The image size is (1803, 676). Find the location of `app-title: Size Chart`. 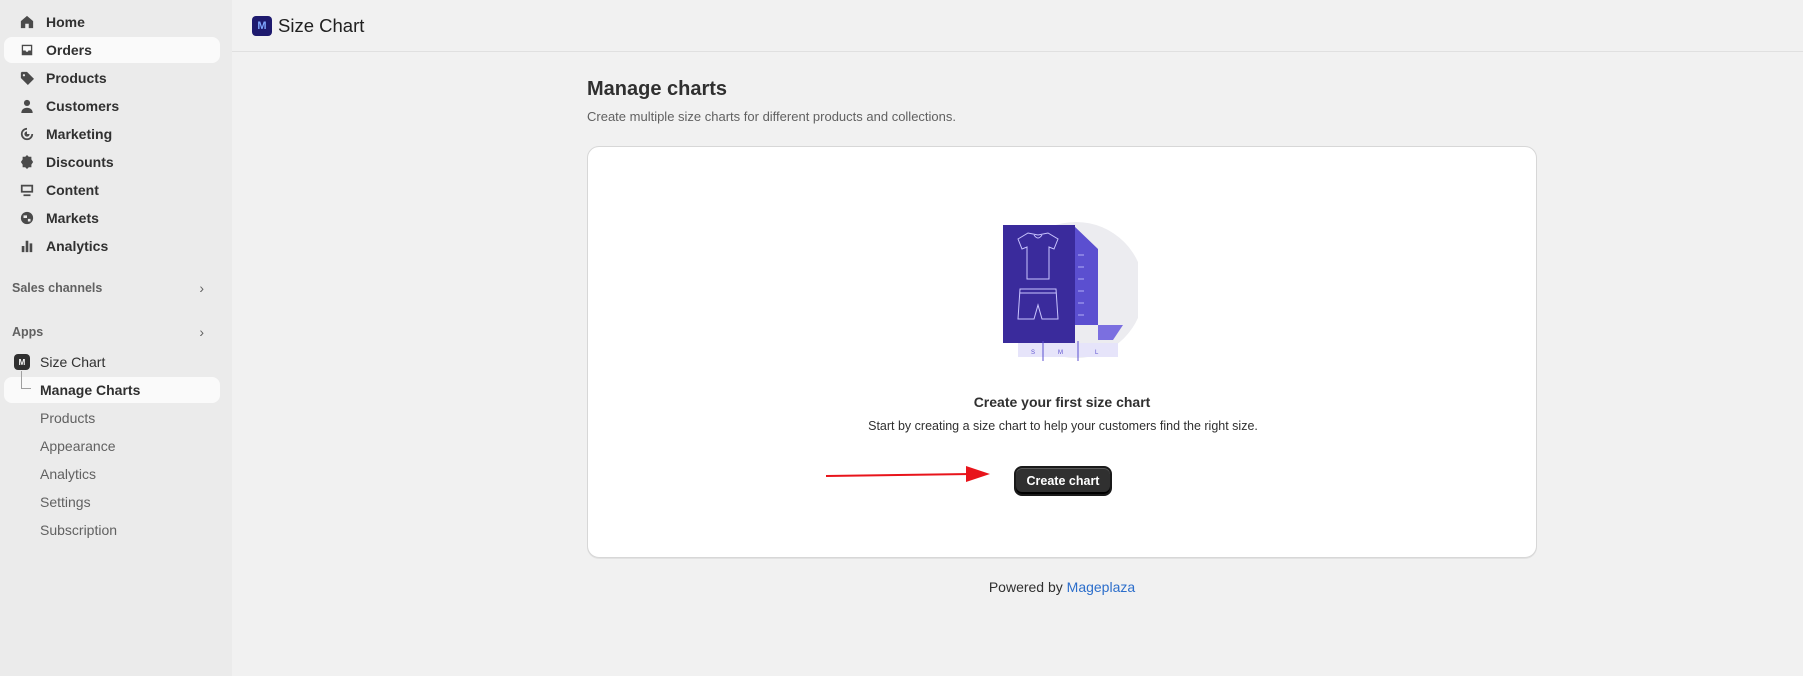

app-title: Size Chart is located at coordinates (321, 25).